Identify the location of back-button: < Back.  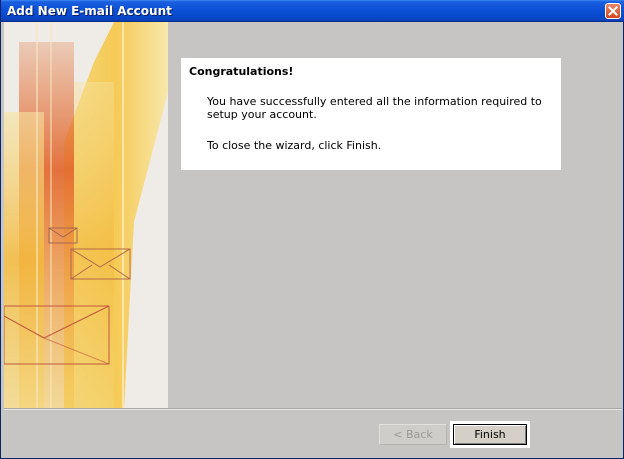
(413, 434).